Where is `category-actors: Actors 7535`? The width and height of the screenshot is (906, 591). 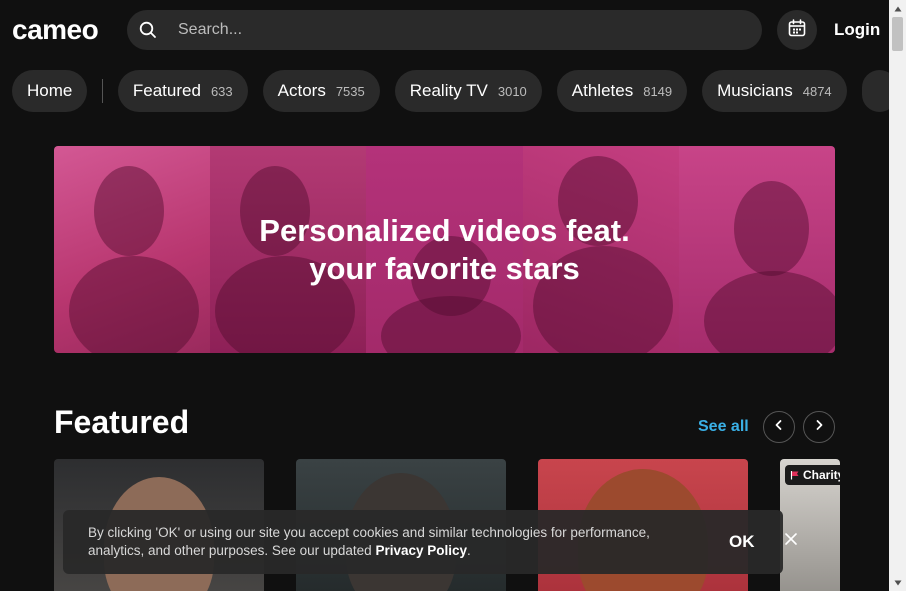 category-actors: Actors 7535 is located at coordinates (321, 91).